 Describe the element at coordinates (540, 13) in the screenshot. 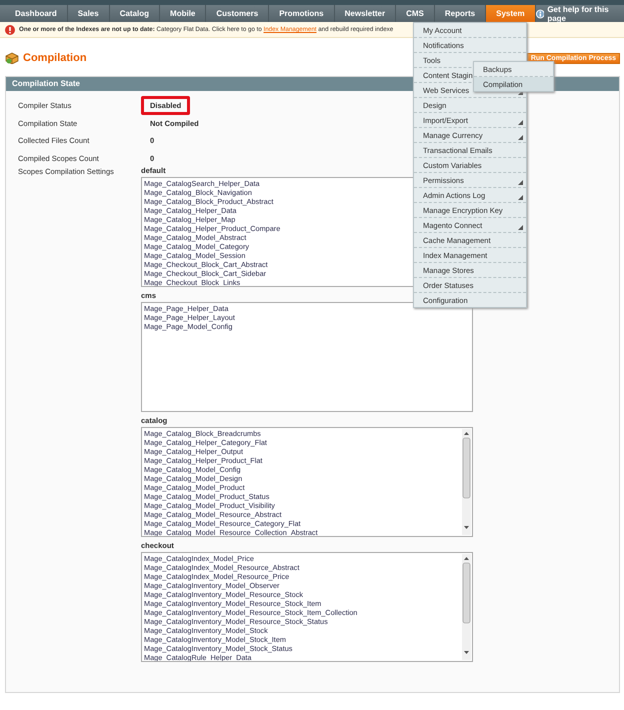

I see `help-icon` at that location.